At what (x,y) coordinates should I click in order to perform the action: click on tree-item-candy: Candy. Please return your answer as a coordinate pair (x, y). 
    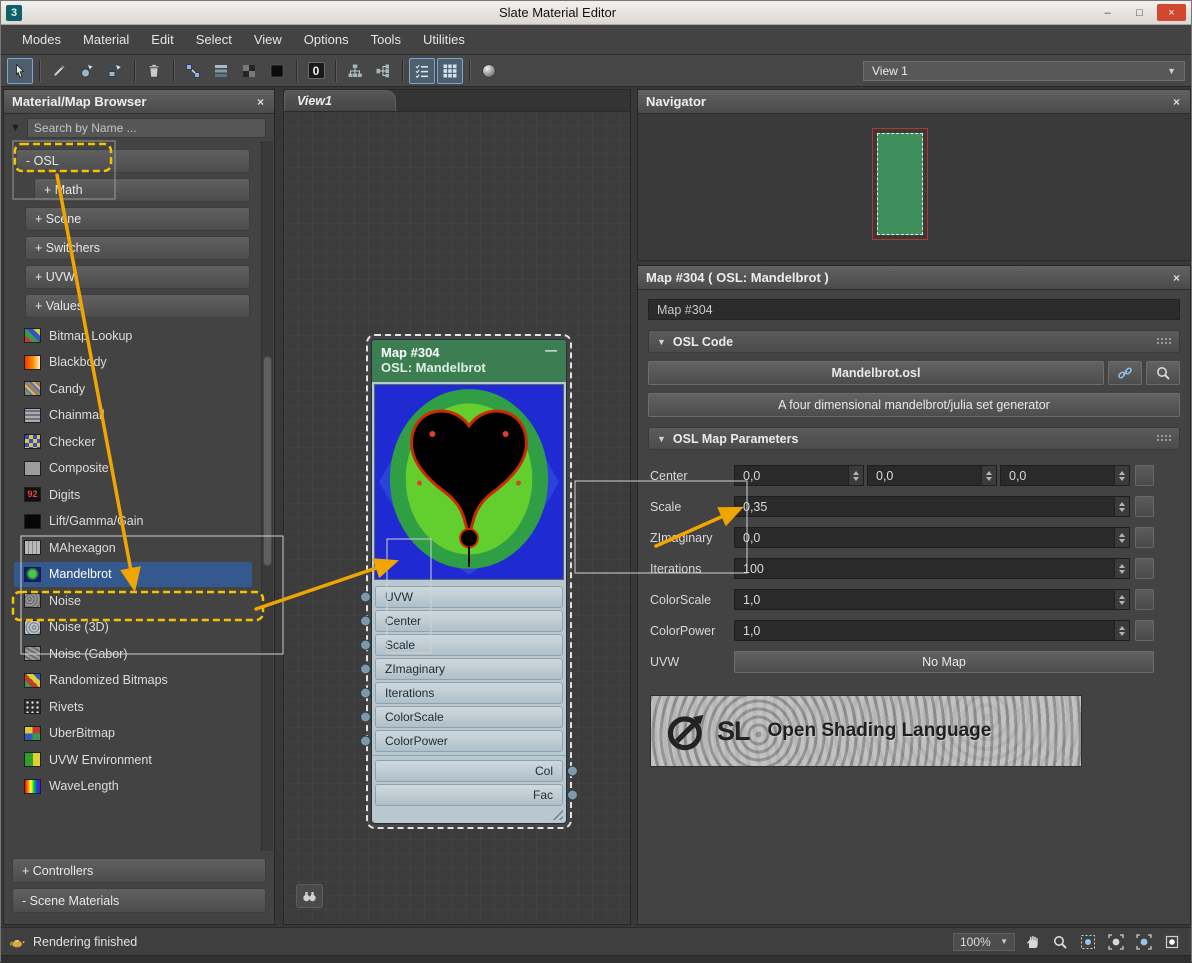
    Looking at the image, I should click on (133, 388).